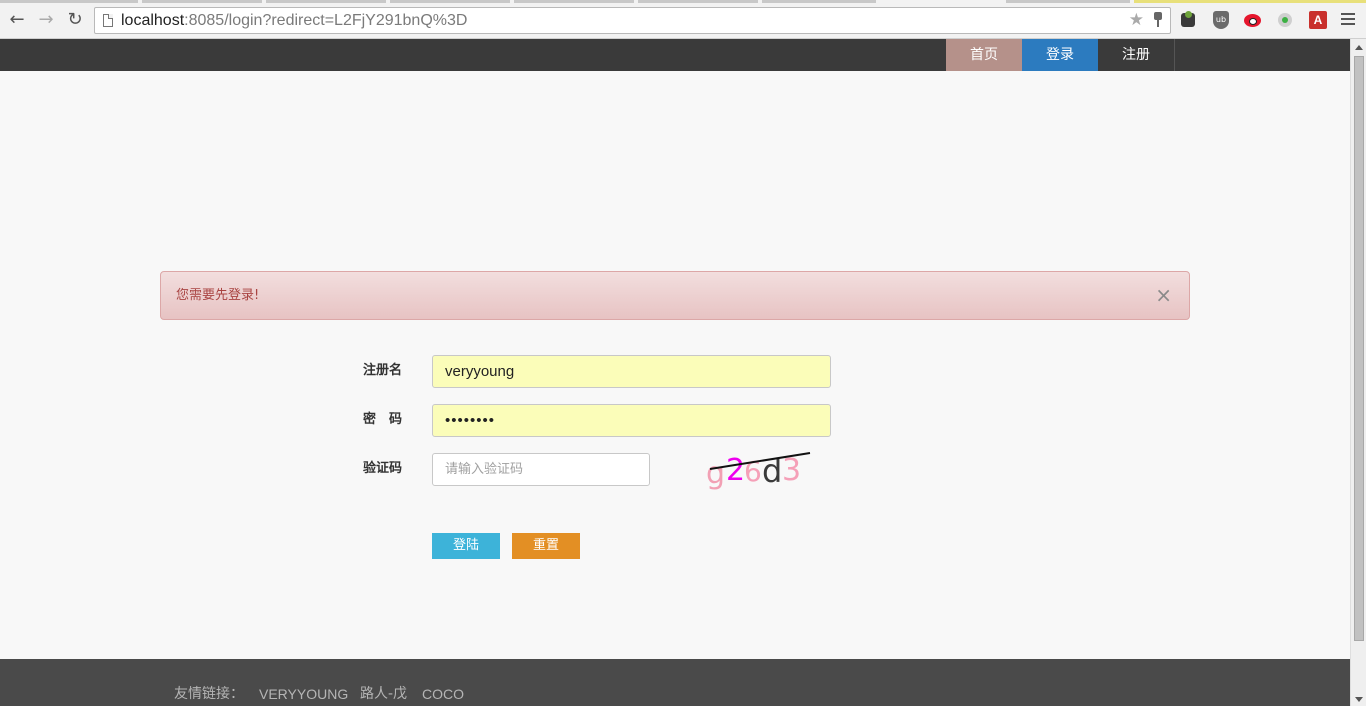  Describe the element at coordinates (675, 55) in the screenshot. I see `site-navbar: 首页 登录 注册` at that location.